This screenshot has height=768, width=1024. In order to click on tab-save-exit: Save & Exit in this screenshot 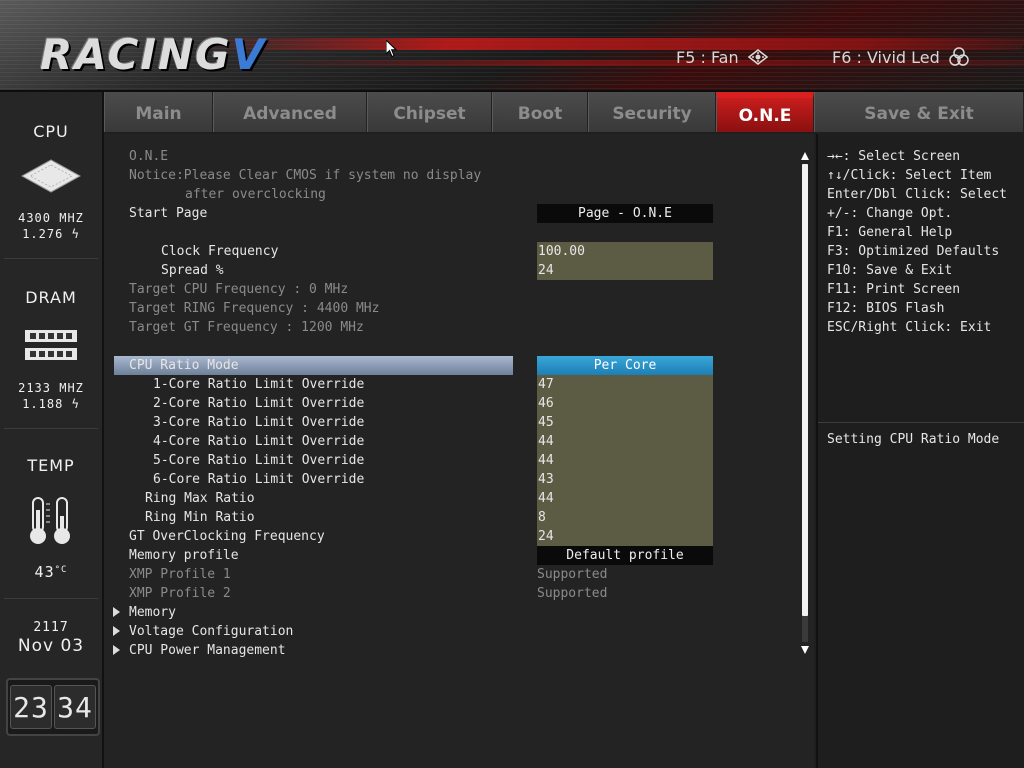, I will do `click(919, 112)`.